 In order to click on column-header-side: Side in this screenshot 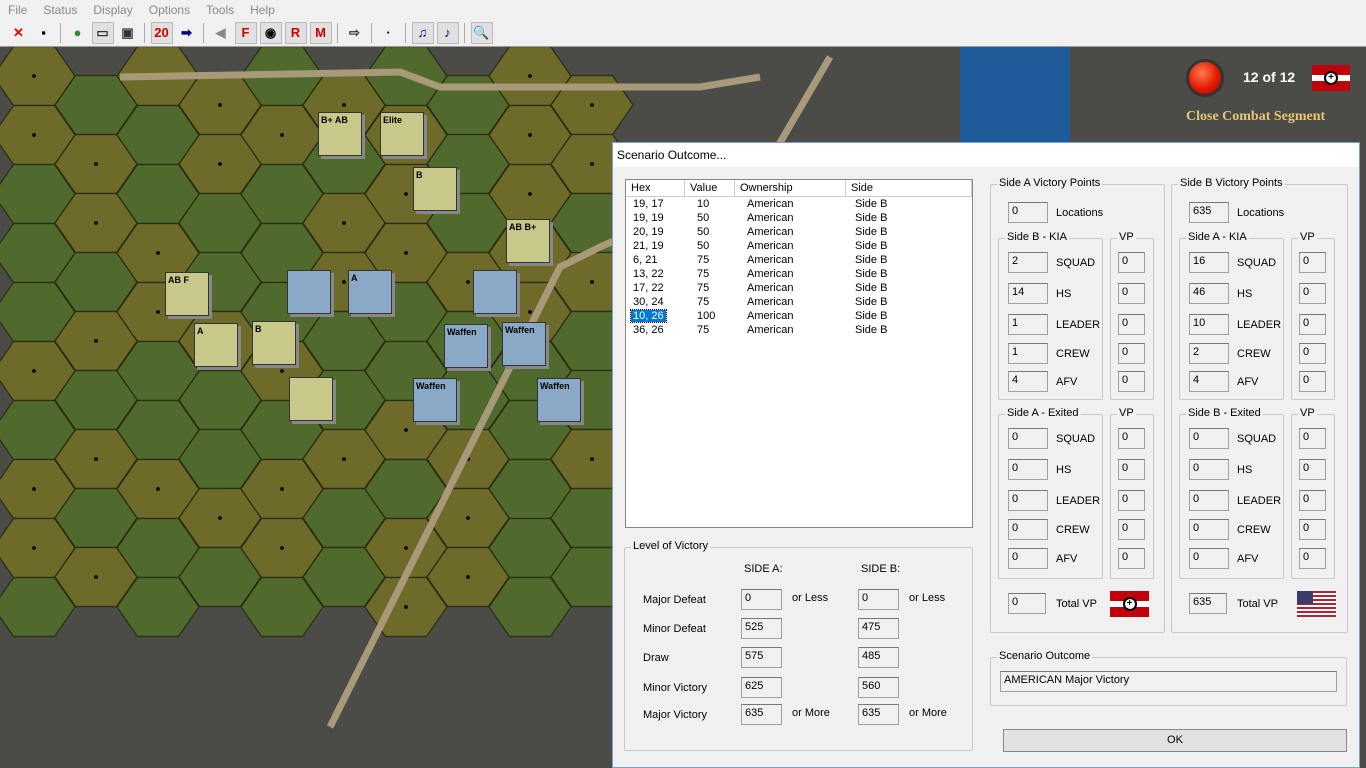, I will do `click(909, 188)`.